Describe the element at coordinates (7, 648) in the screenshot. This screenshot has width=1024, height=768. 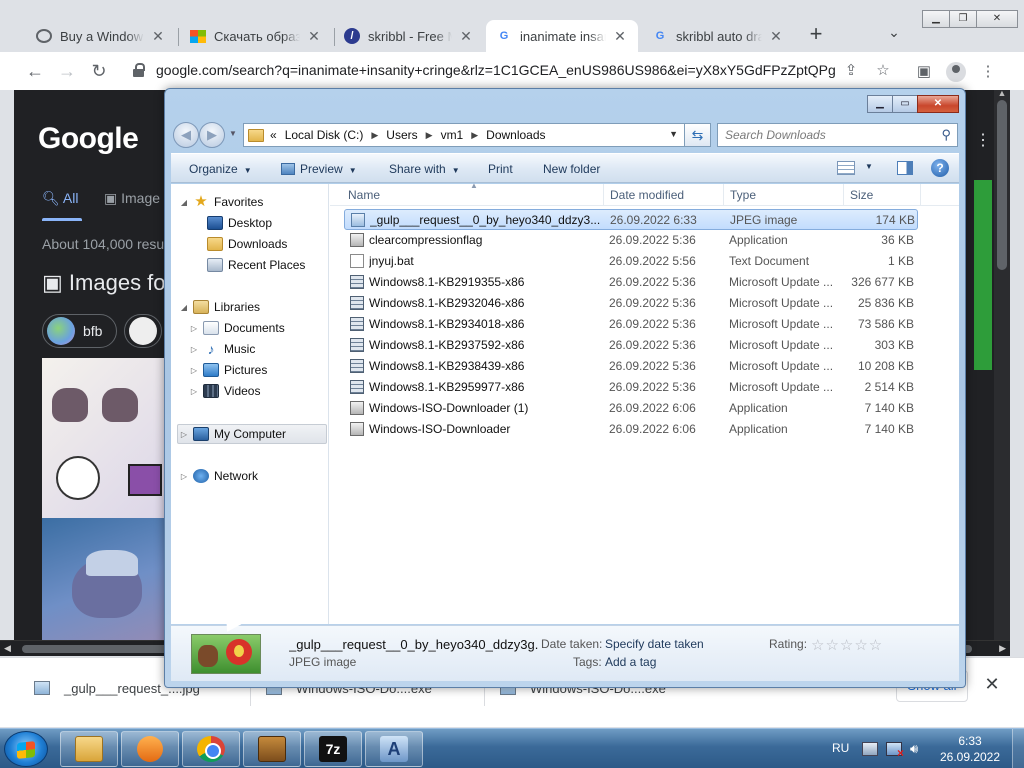
I see `scroll-left-icon: ◀` at that location.